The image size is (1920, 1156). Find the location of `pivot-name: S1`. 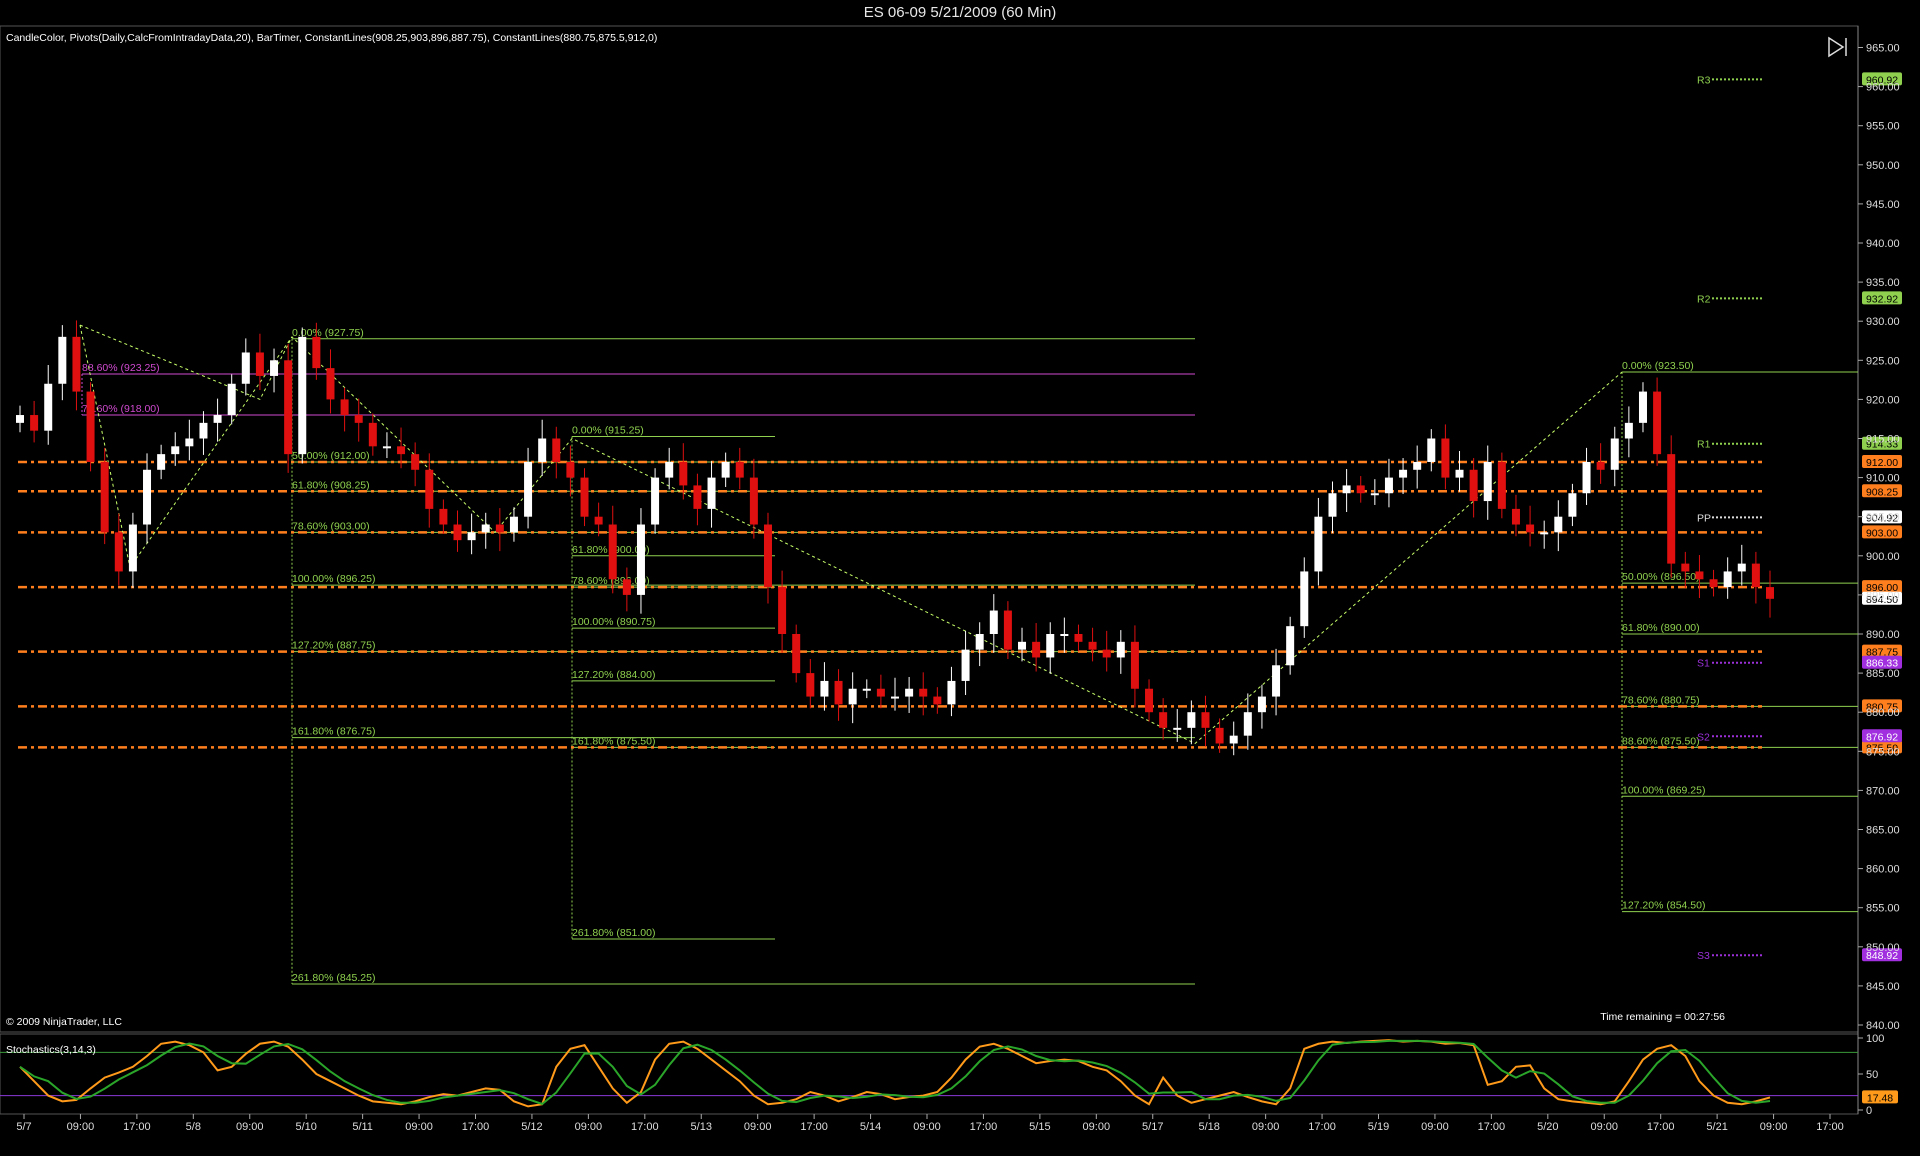

pivot-name: S1 is located at coordinates (1703, 664).